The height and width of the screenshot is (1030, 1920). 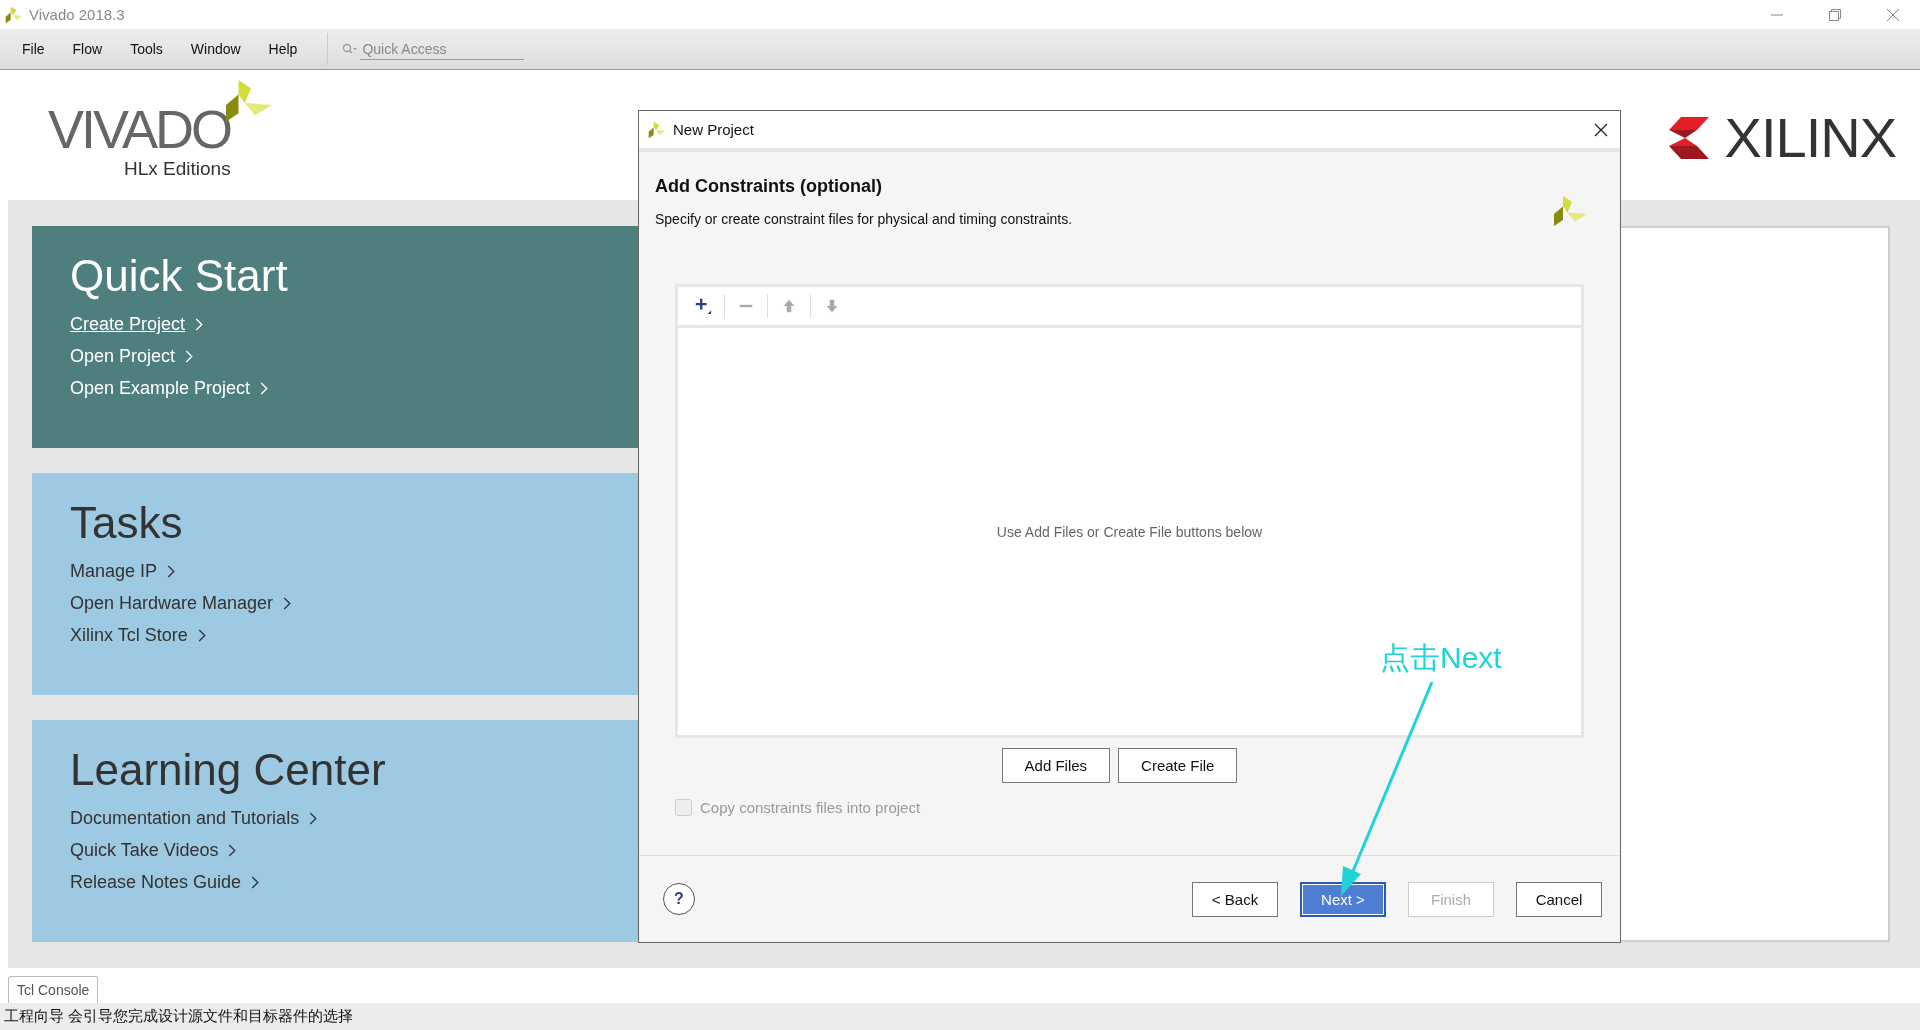 I want to click on dialog-title: New Project, so click(x=713, y=129).